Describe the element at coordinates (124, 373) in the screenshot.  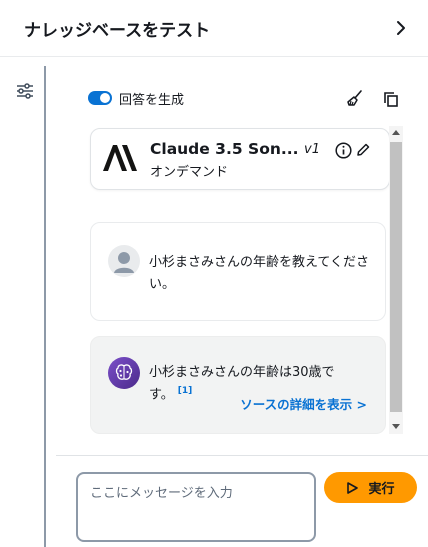
I see `ai-brain-avatar` at that location.